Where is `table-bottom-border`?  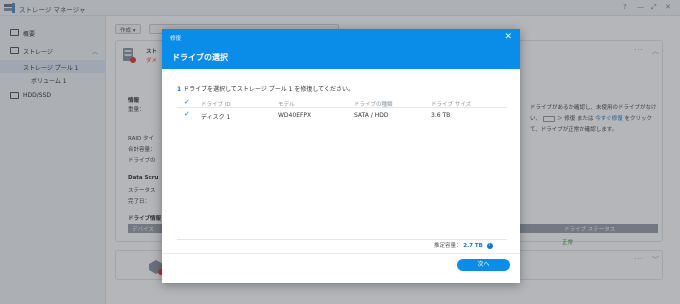 table-bottom-border is located at coordinates (342, 239).